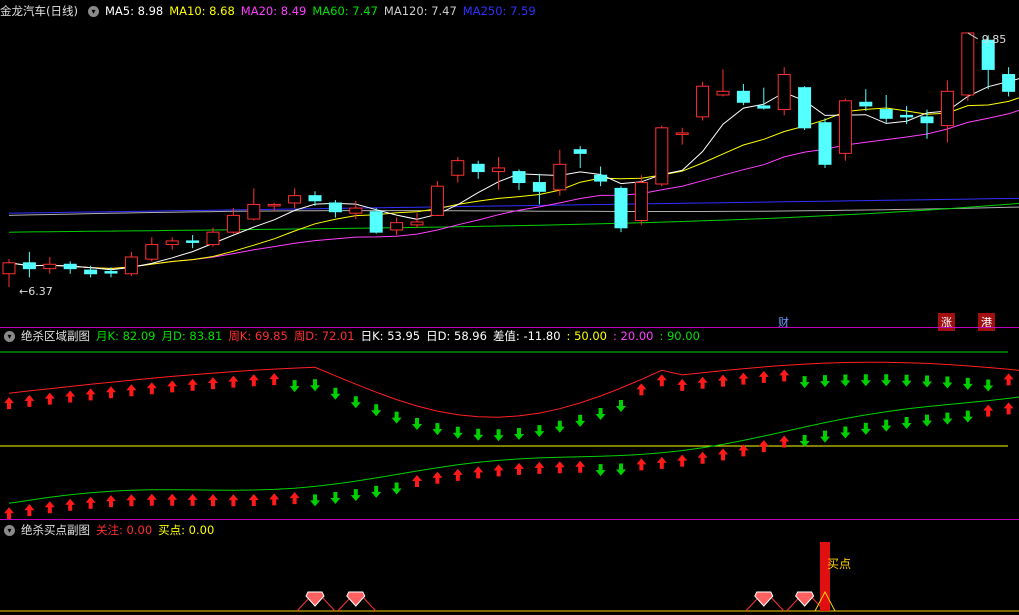 This screenshot has height=615, width=1019. I want to click on ma-legend-item-5: MA250: 7.59, so click(499, 11).